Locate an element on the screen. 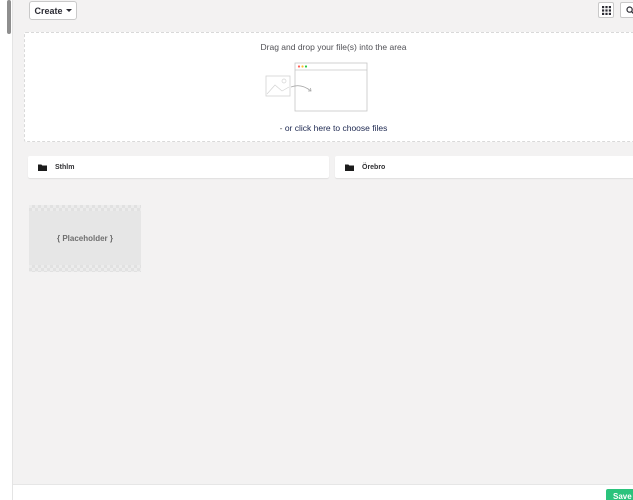  folder-item-sthlm: Sthlm is located at coordinates (178, 167).